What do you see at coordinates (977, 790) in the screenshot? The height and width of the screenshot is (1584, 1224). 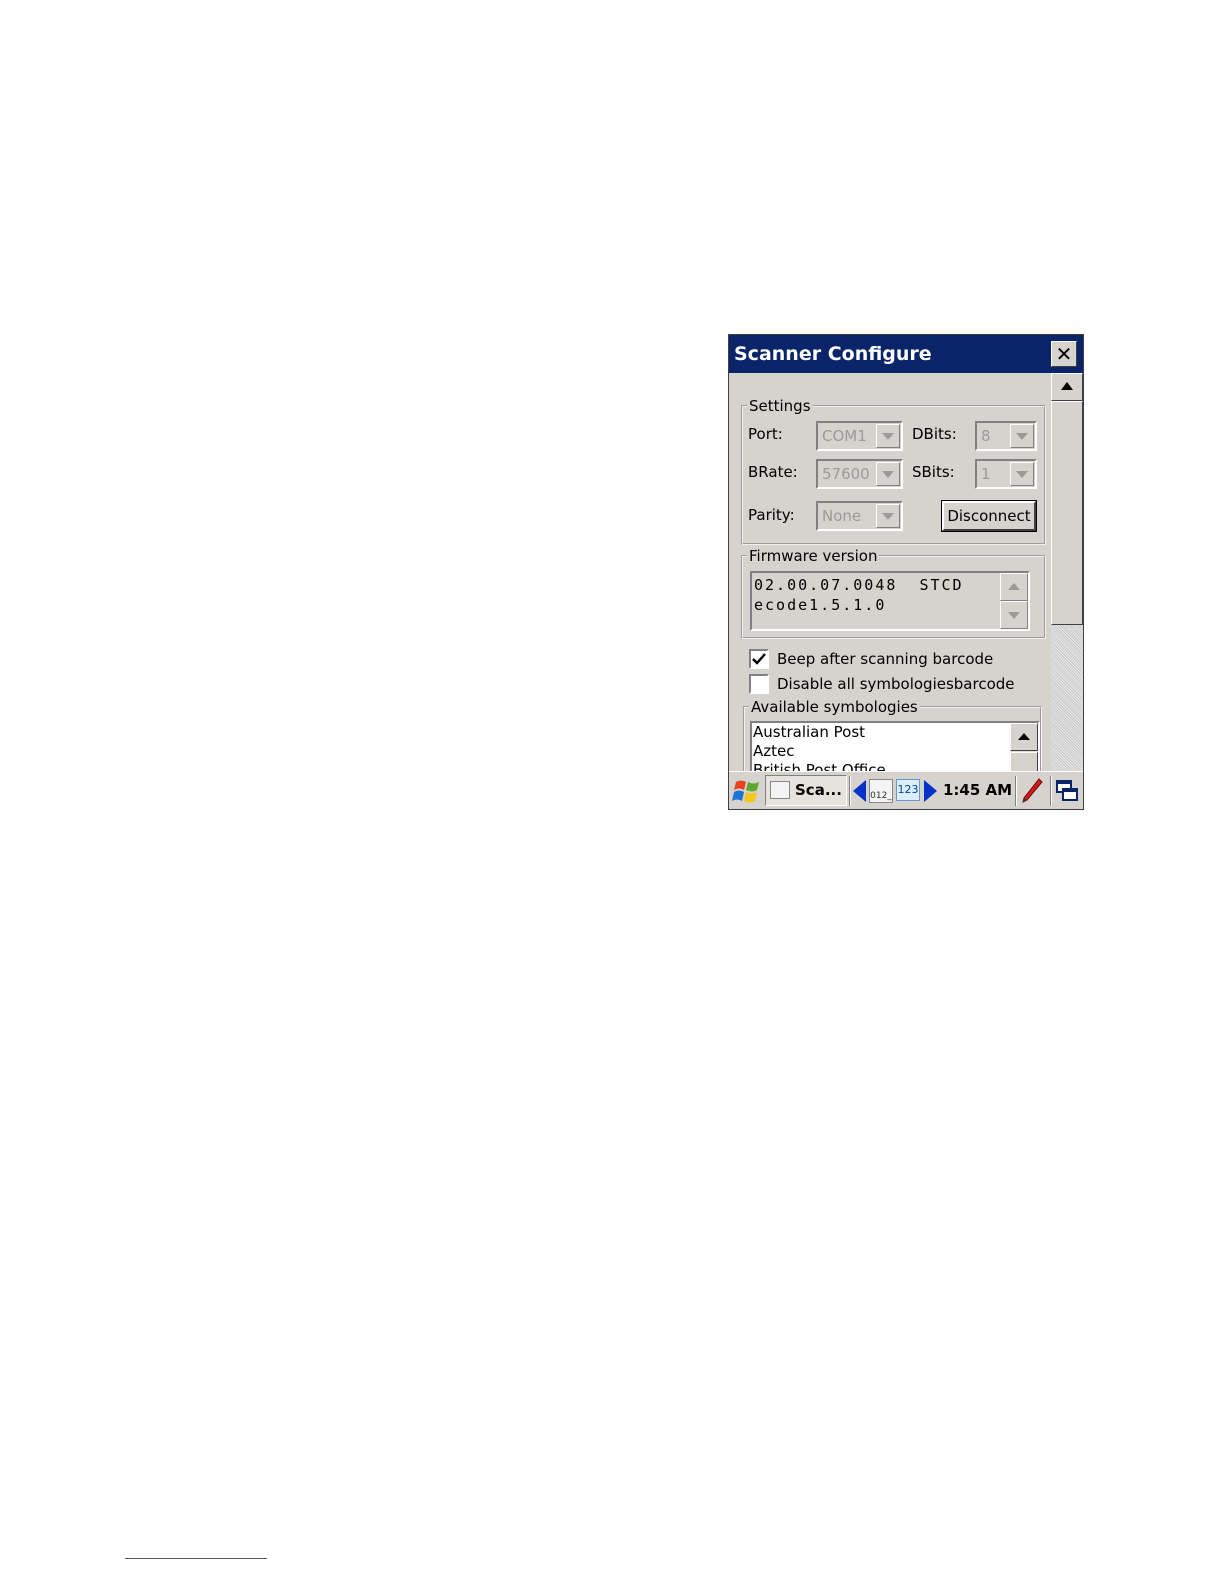 I see `clock: 1:45 AM` at bounding box center [977, 790].